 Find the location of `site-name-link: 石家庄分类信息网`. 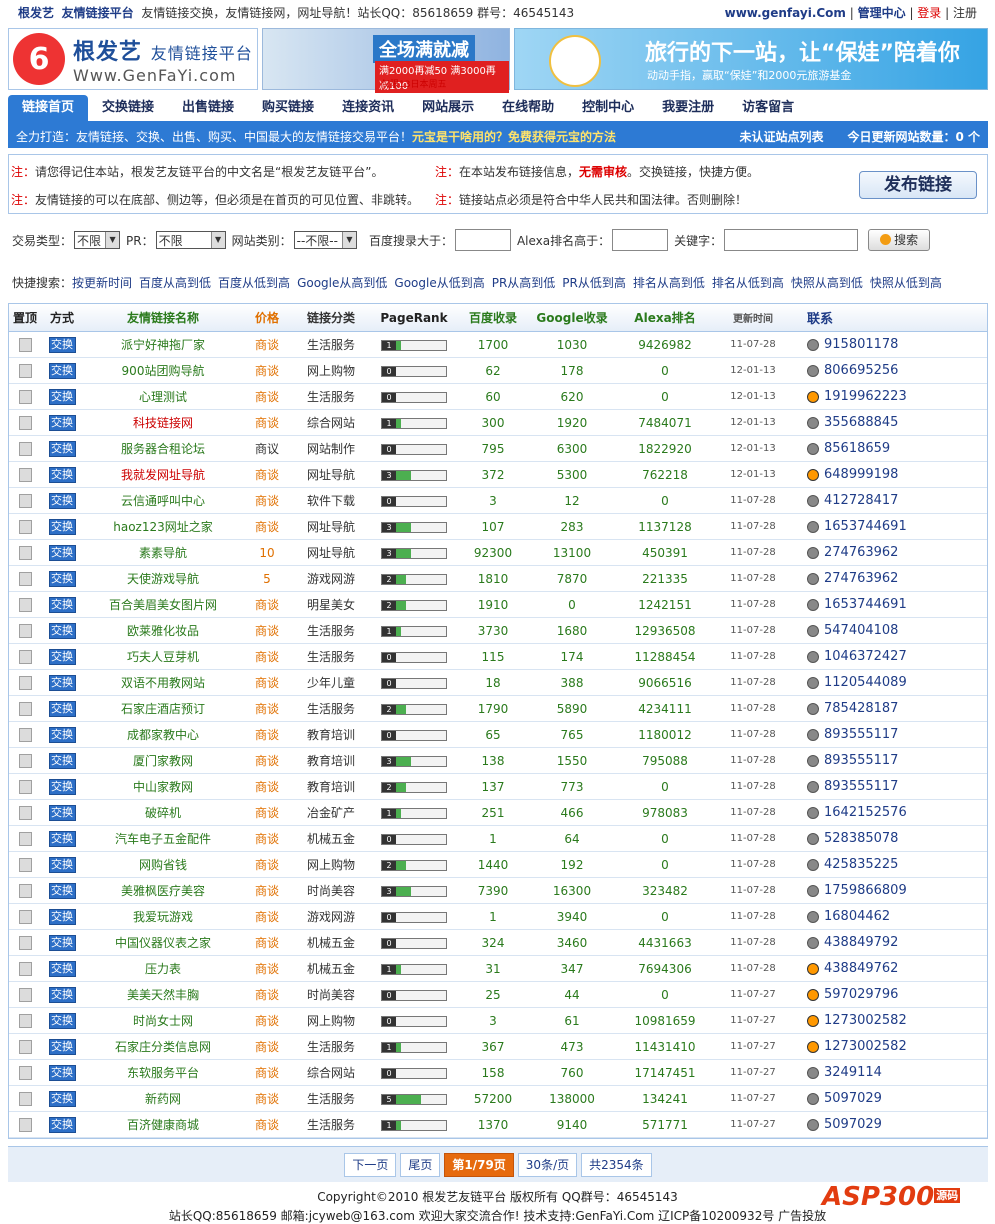

site-name-link: 石家庄分类信息网 is located at coordinates (163, 1046).